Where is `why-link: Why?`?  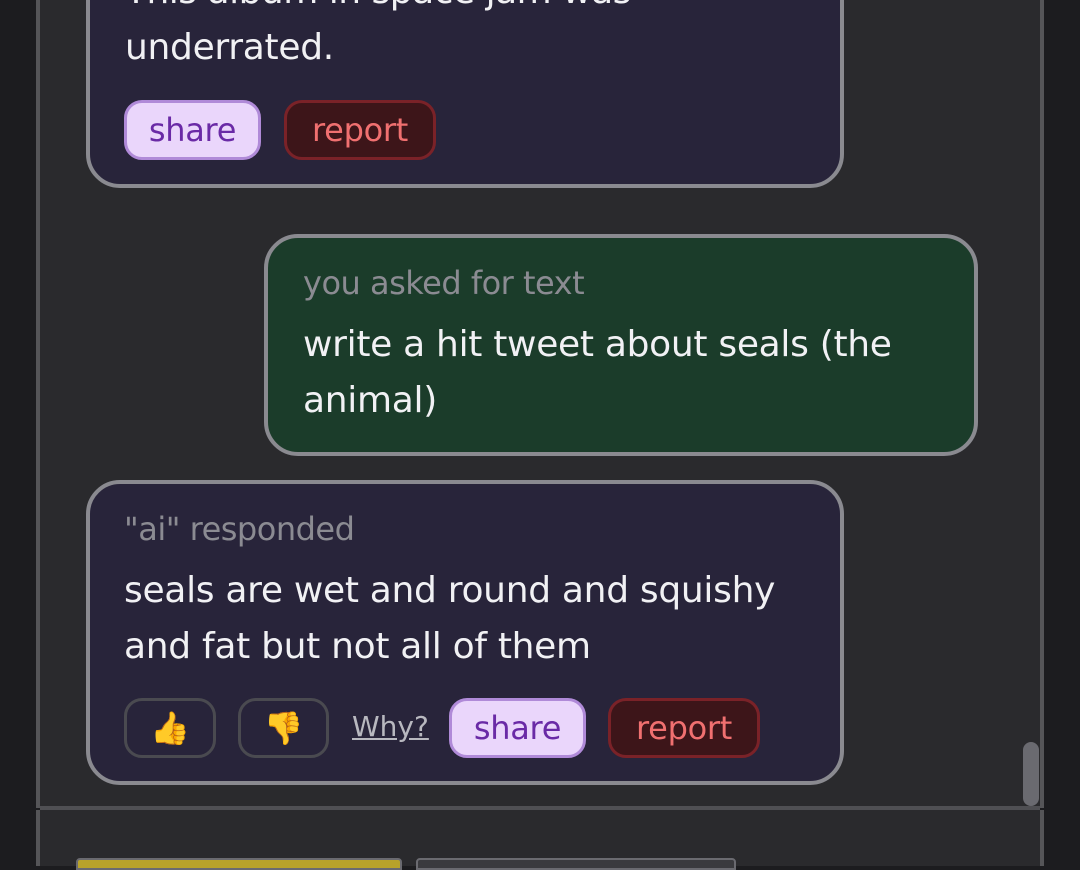 why-link: Why? is located at coordinates (390, 726).